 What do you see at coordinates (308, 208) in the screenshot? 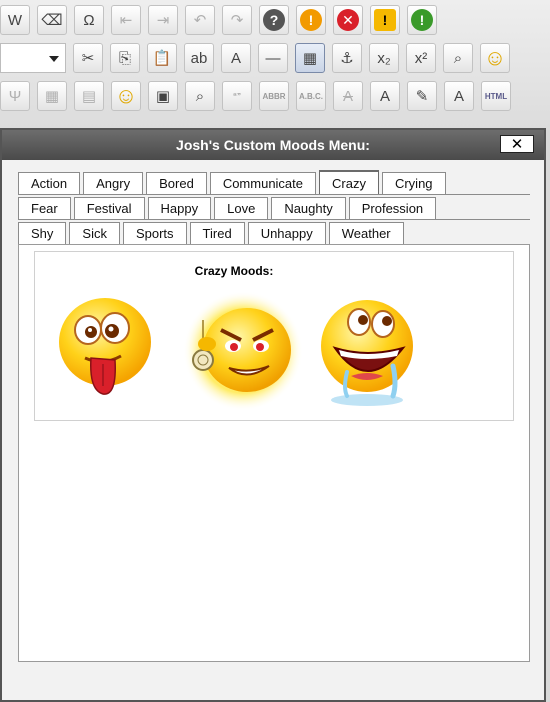
I see `tab-naughty: Naughty` at bounding box center [308, 208].